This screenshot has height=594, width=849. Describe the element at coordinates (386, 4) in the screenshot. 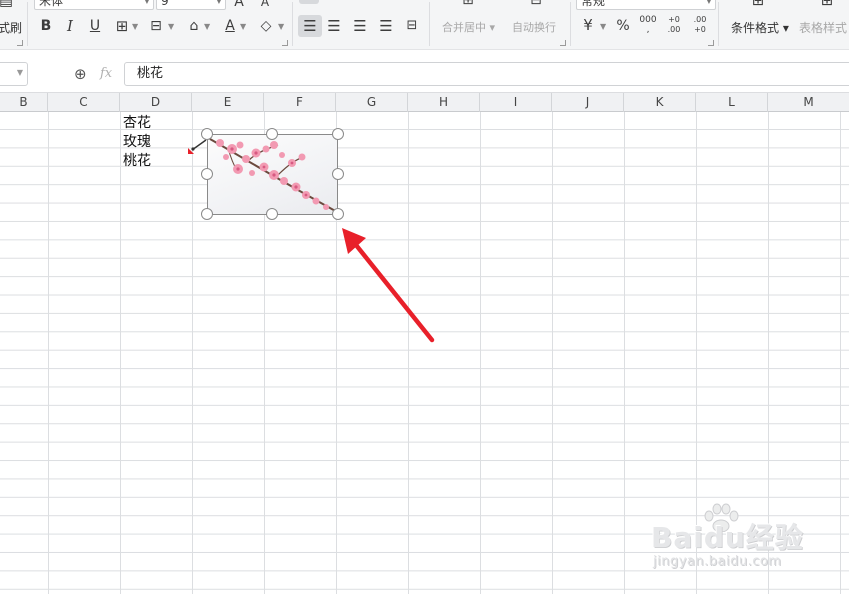

I see `decrease-indent-icon: ≡` at that location.